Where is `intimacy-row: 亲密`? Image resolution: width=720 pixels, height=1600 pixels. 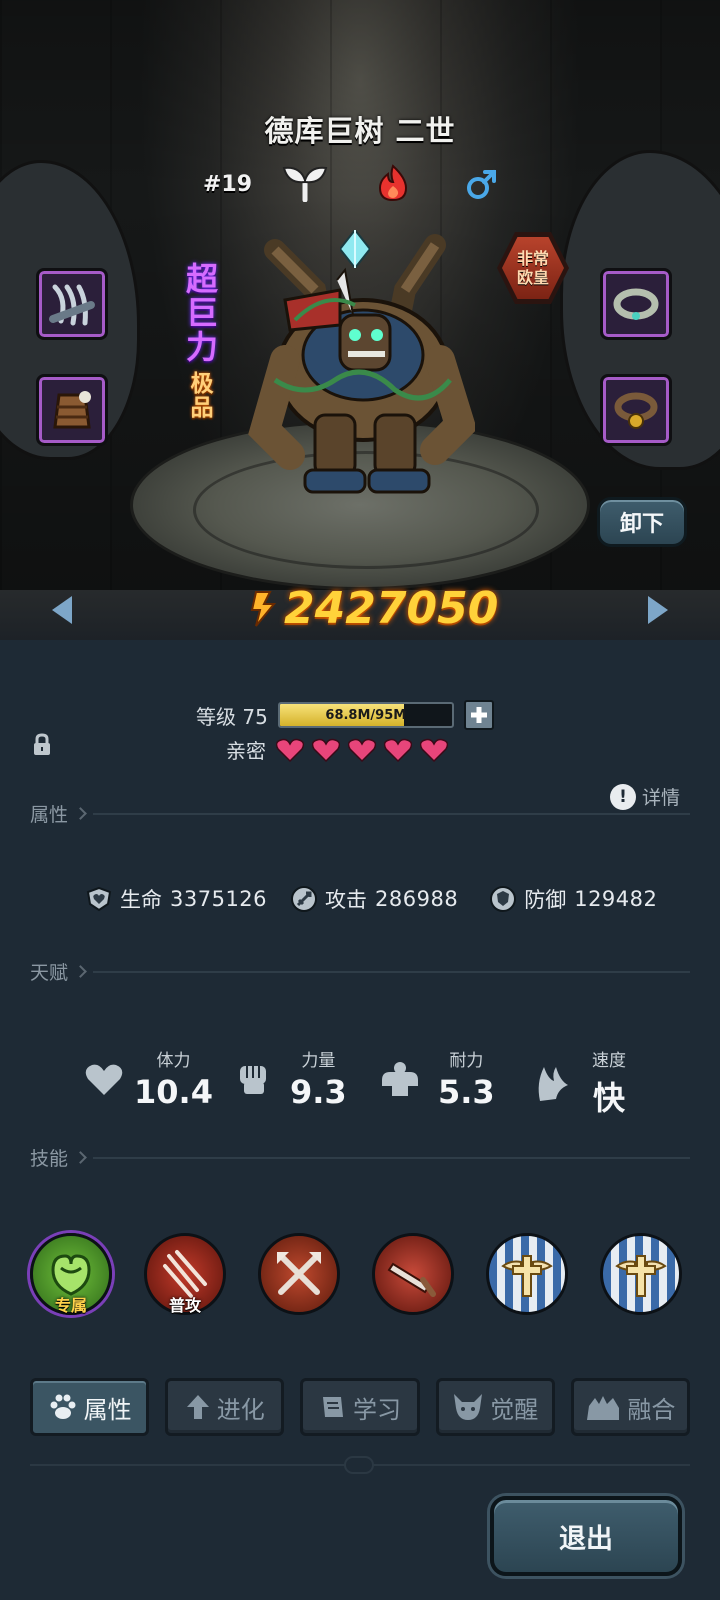 intimacy-row: 亲密 is located at coordinates (337, 749).